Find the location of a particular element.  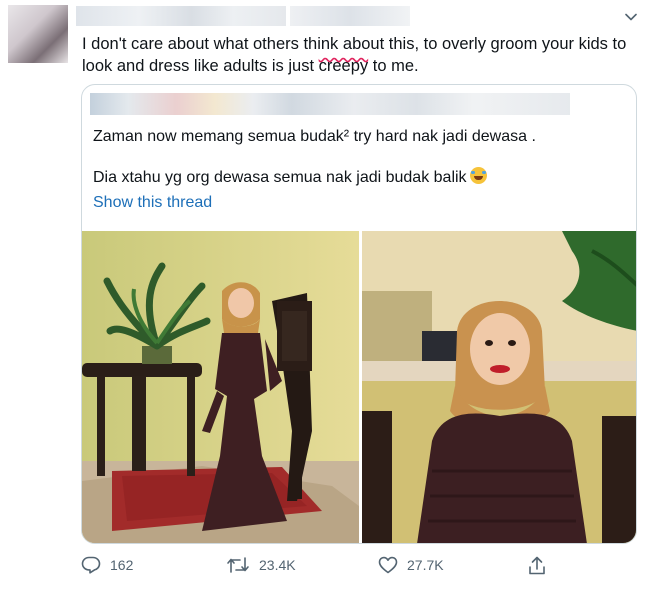

chevron-down-icon is located at coordinates (631, 17).